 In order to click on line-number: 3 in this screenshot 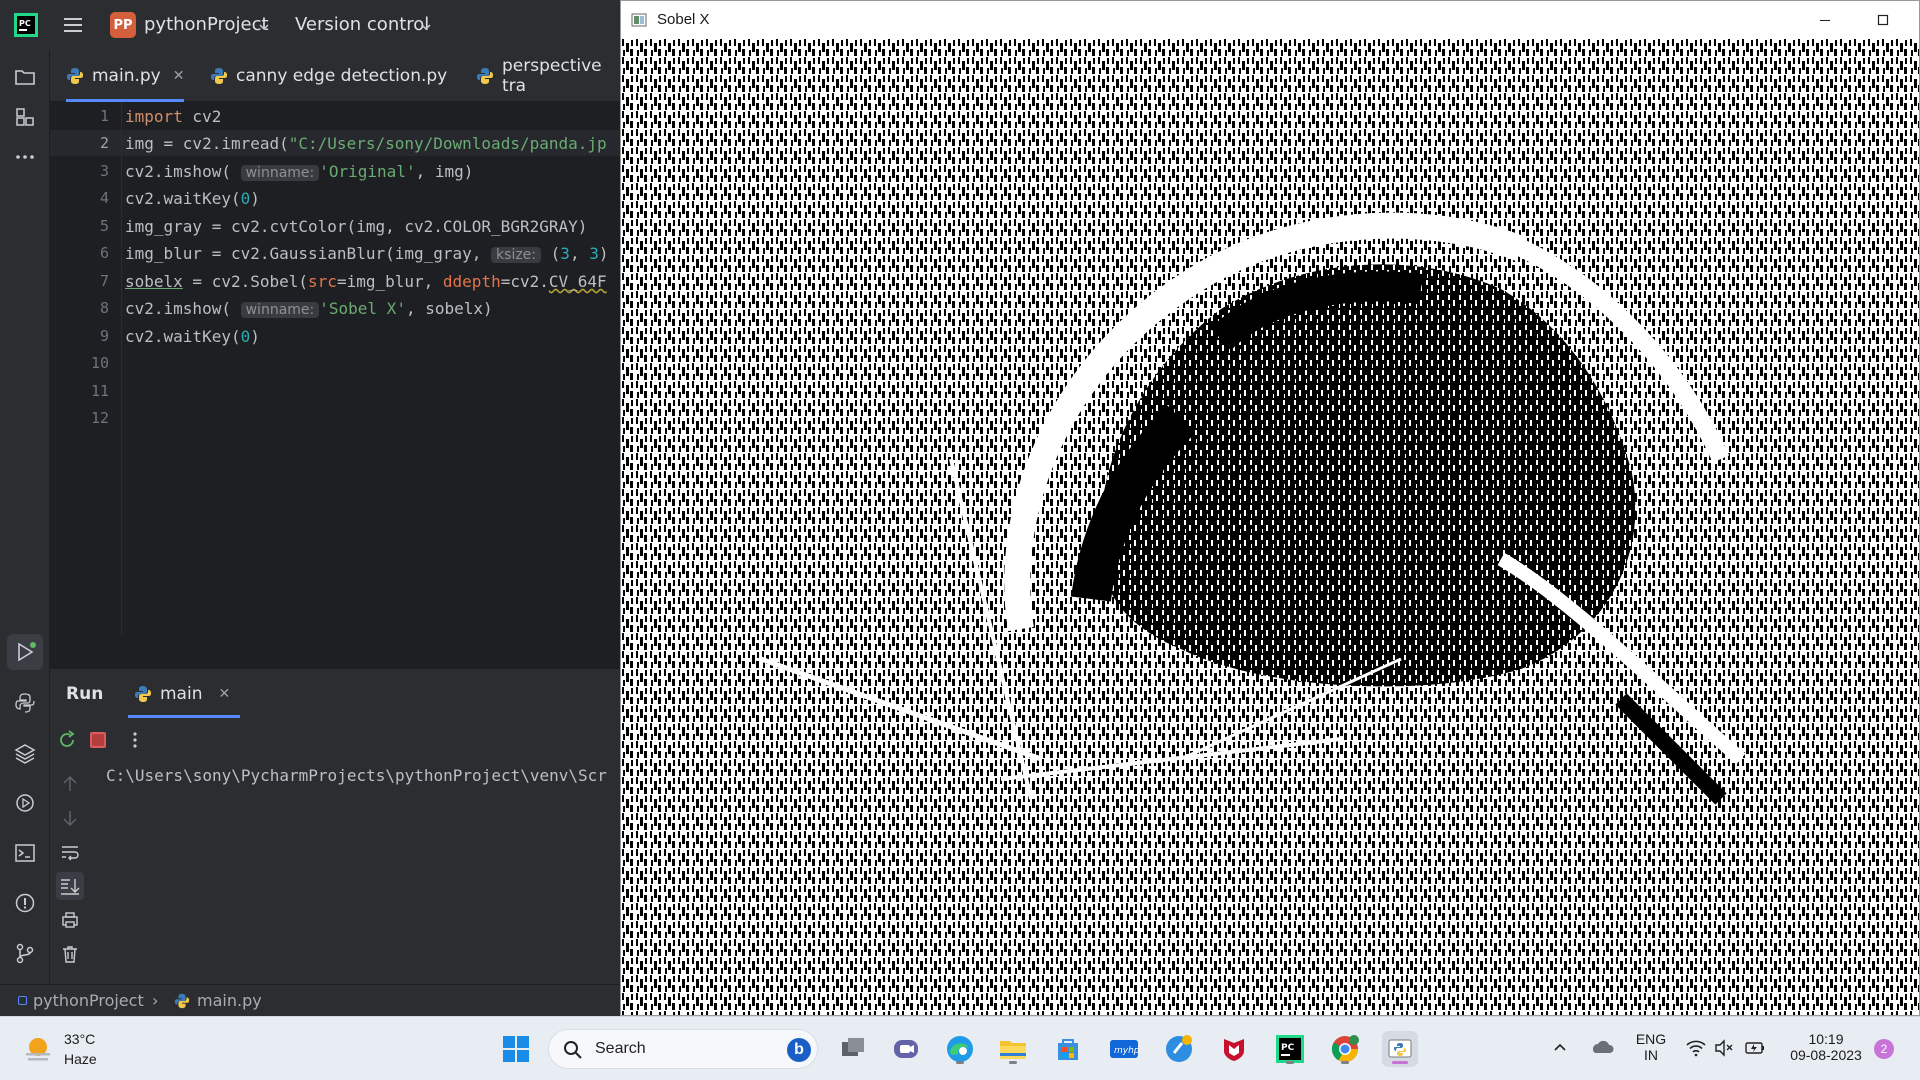, I will do `click(104, 171)`.